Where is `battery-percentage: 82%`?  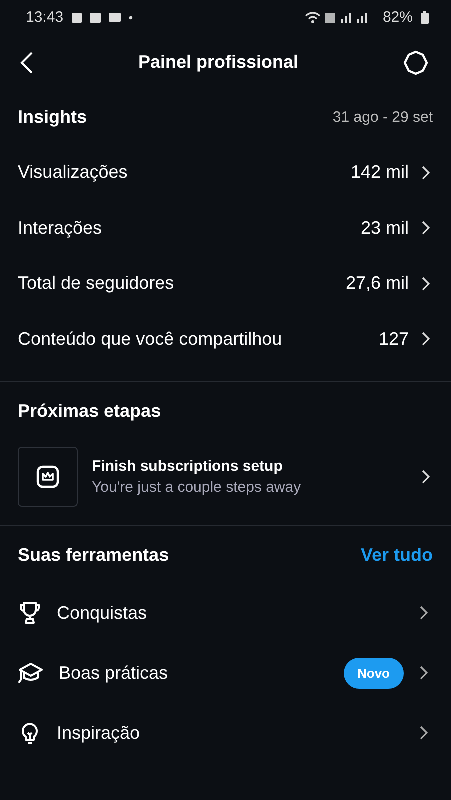
battery-percentage: 82% is located at coordinates (397, 17).